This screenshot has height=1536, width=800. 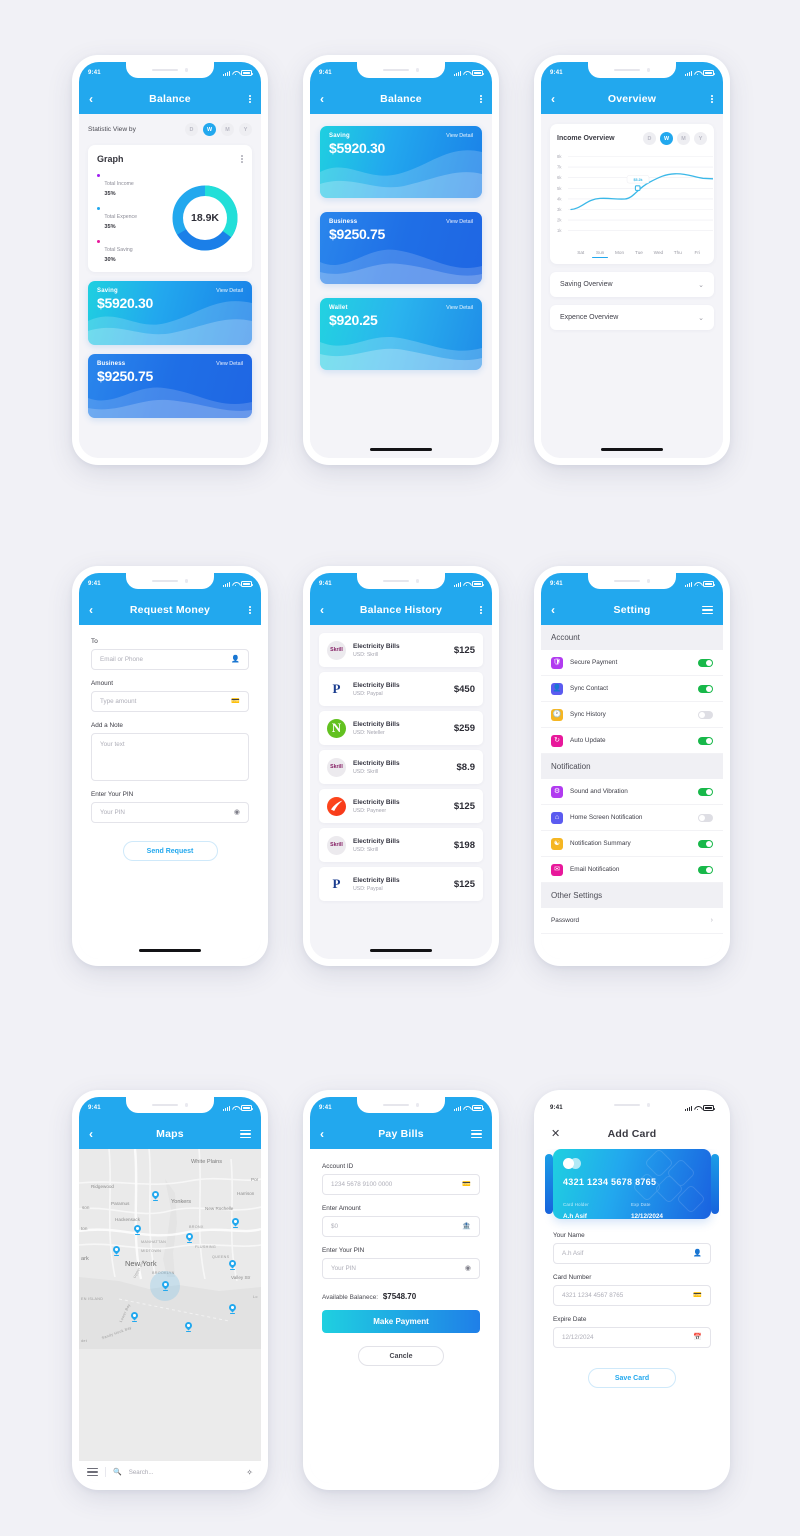 I want to click on expire-date-input: 12/12/2024 📅, so click(x=632, y=1337).